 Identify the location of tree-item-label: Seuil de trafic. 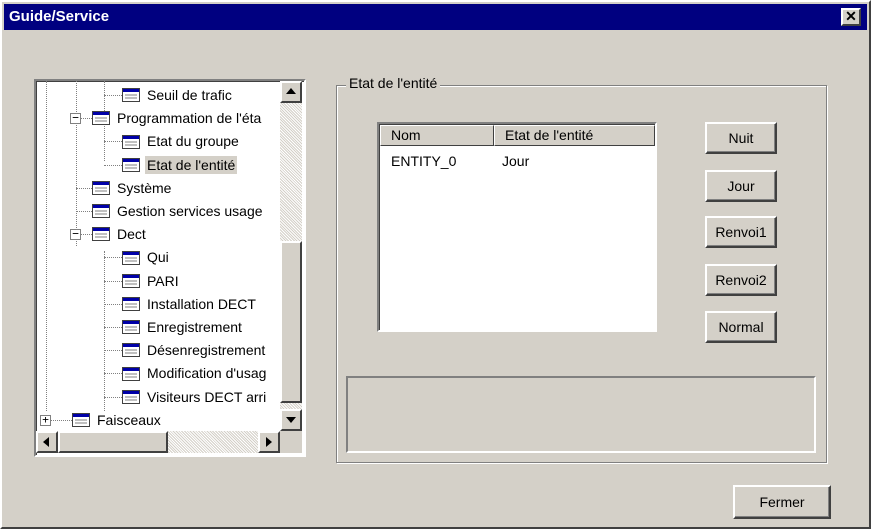
(189, 95).